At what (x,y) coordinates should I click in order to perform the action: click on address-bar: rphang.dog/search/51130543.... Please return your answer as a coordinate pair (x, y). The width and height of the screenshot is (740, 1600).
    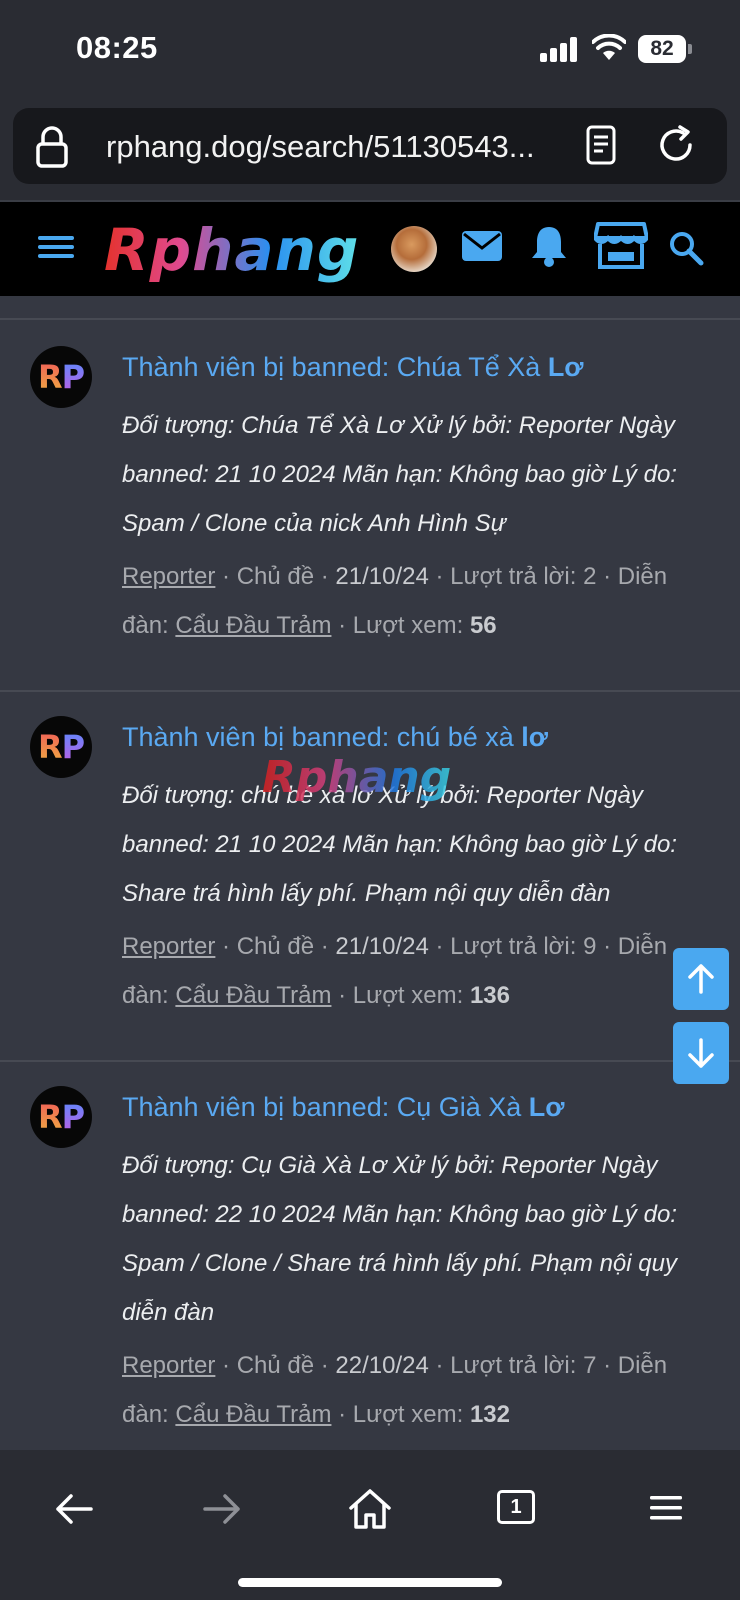
    Looking at the image, I should click on (370, 146).